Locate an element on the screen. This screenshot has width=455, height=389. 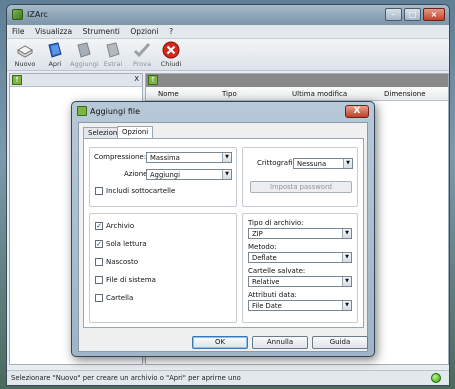
apri-label: Apri is located at coordinates (55, 64).